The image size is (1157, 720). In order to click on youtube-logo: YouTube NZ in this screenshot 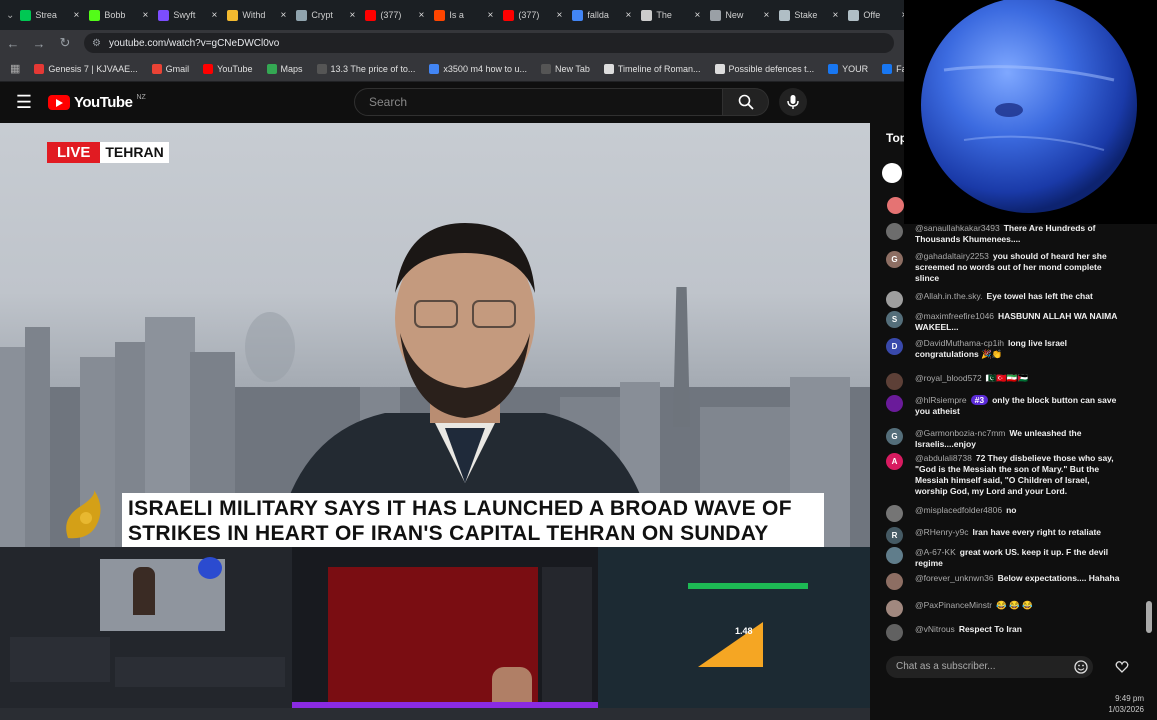, I will do `click(97, 102)`.